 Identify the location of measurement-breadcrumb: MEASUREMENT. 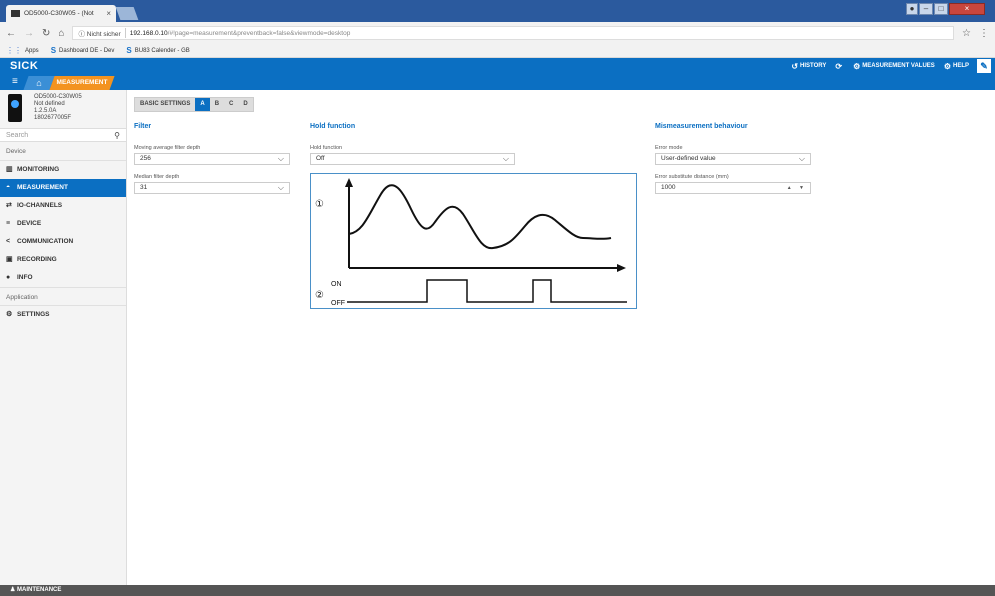
(82, 83).